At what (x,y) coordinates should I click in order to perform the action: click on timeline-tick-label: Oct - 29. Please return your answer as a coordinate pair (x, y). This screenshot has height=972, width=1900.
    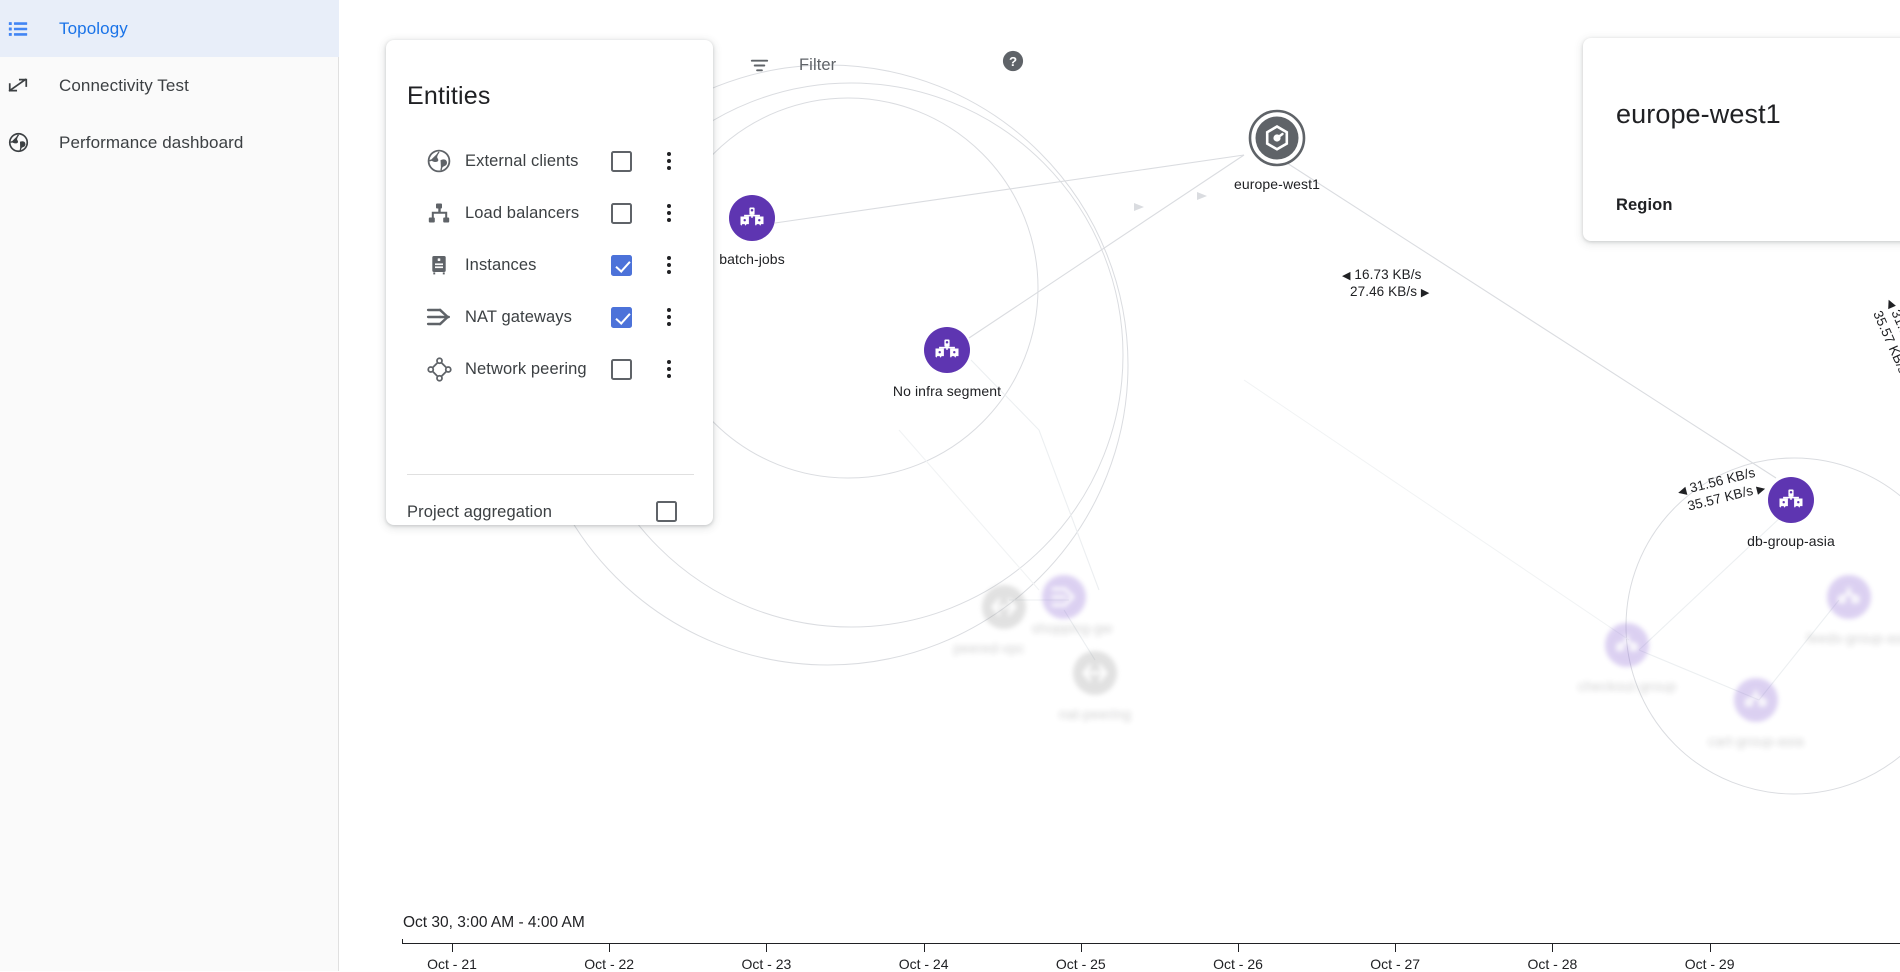
    Looking at the image, I should click on (1709, 964).